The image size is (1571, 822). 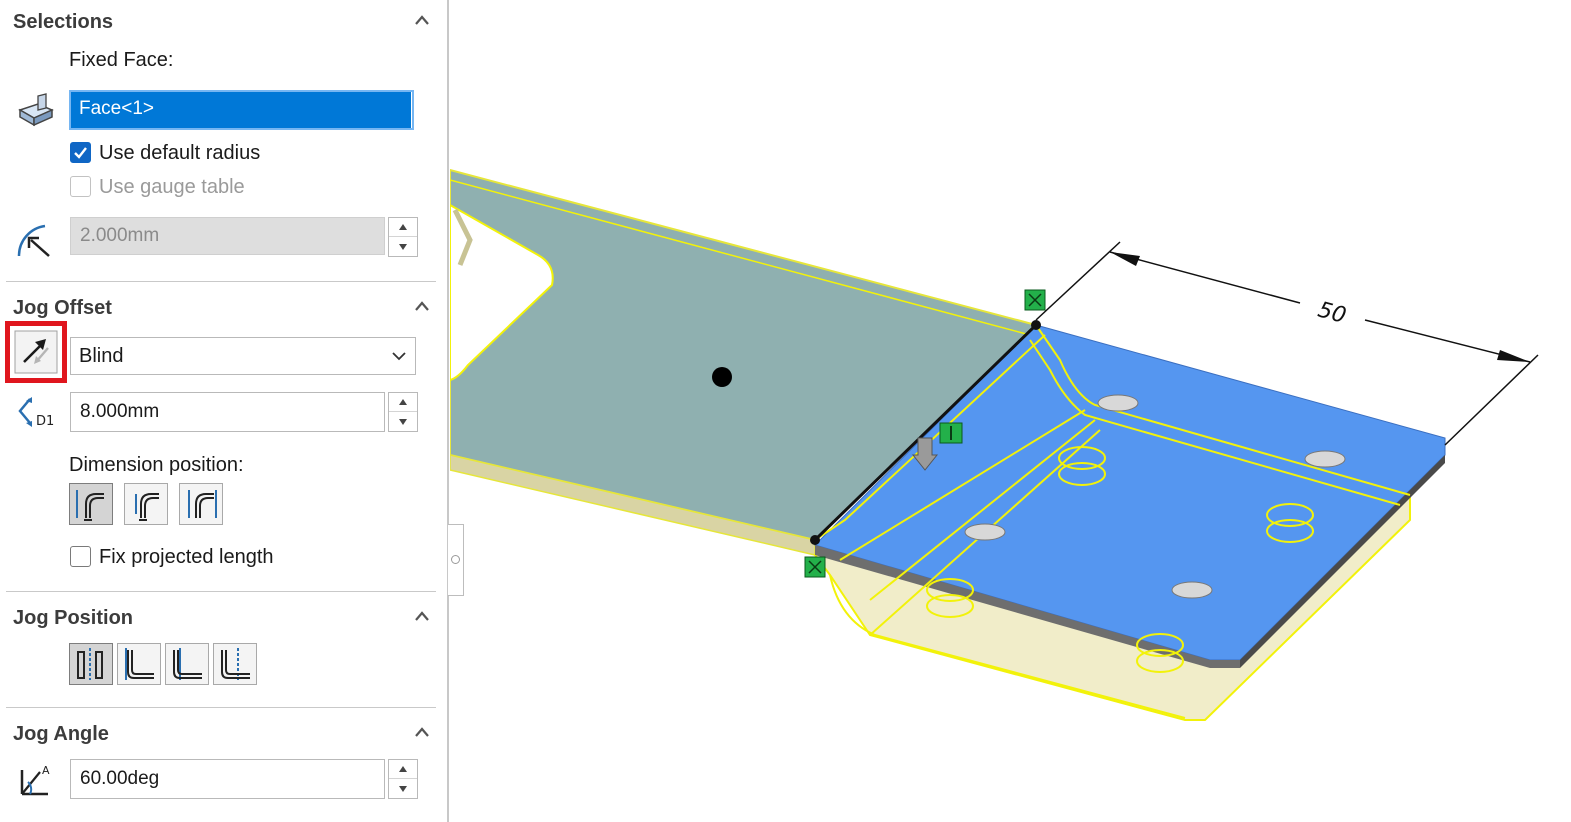 I want to click on outside-offset-button, so click(x=91, y=504).